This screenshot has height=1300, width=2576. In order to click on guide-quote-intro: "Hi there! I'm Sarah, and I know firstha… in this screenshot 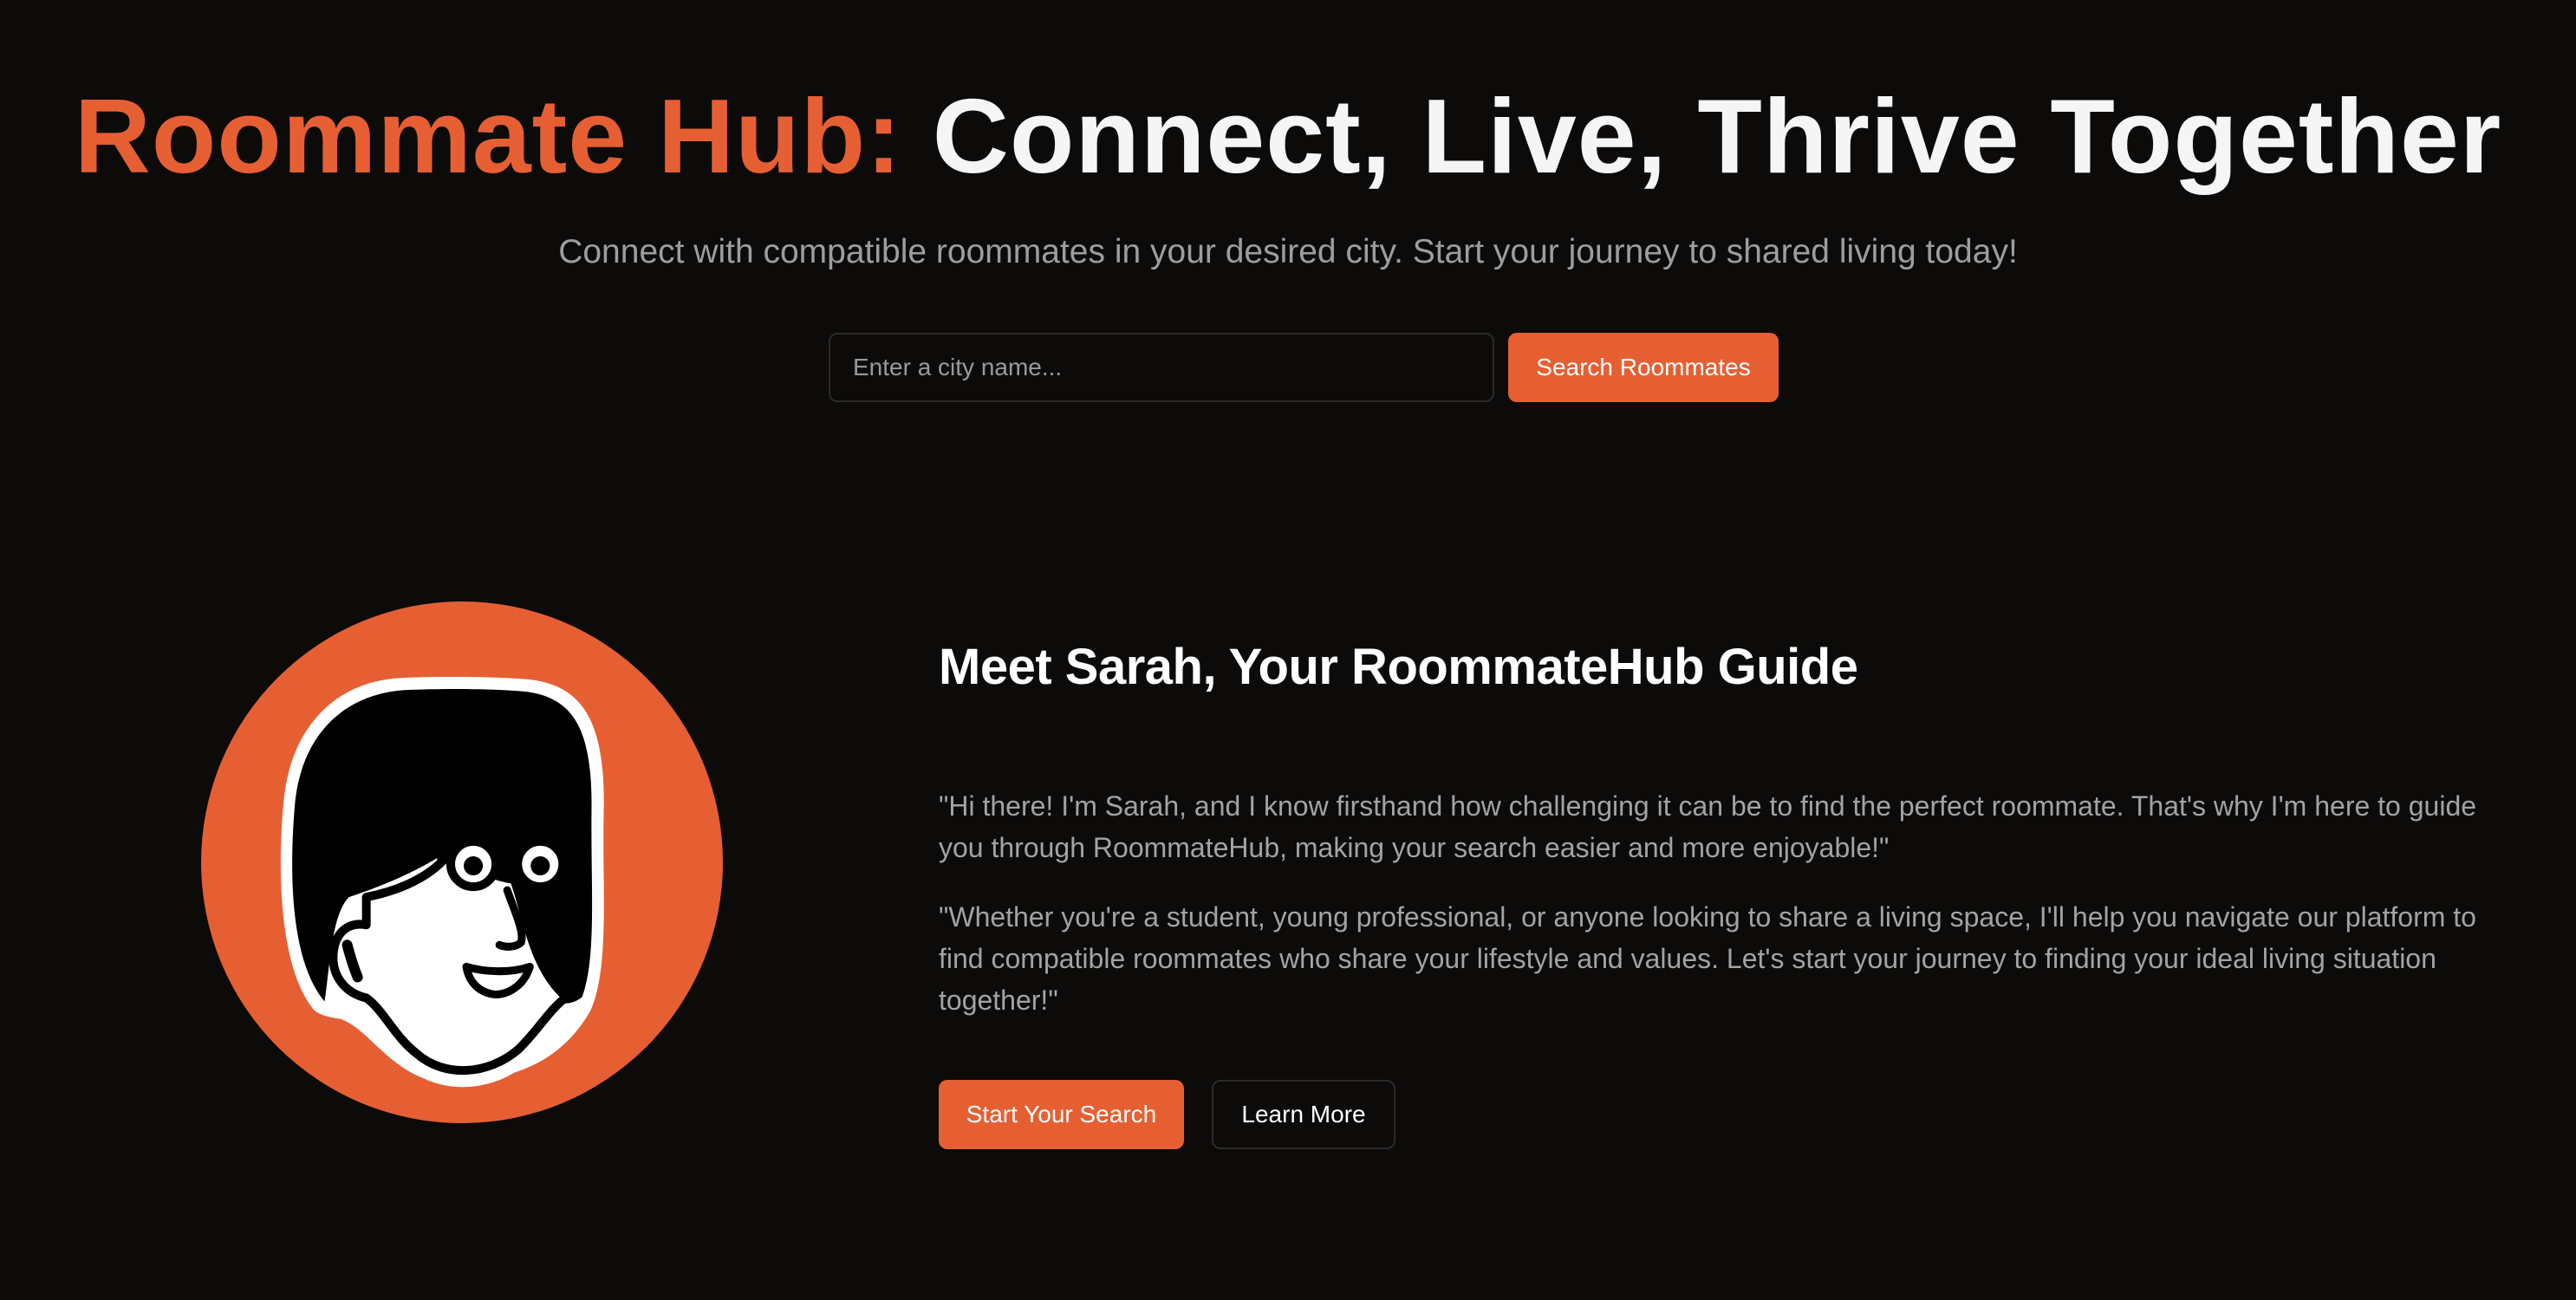, I will do `click(1708, 826)`.